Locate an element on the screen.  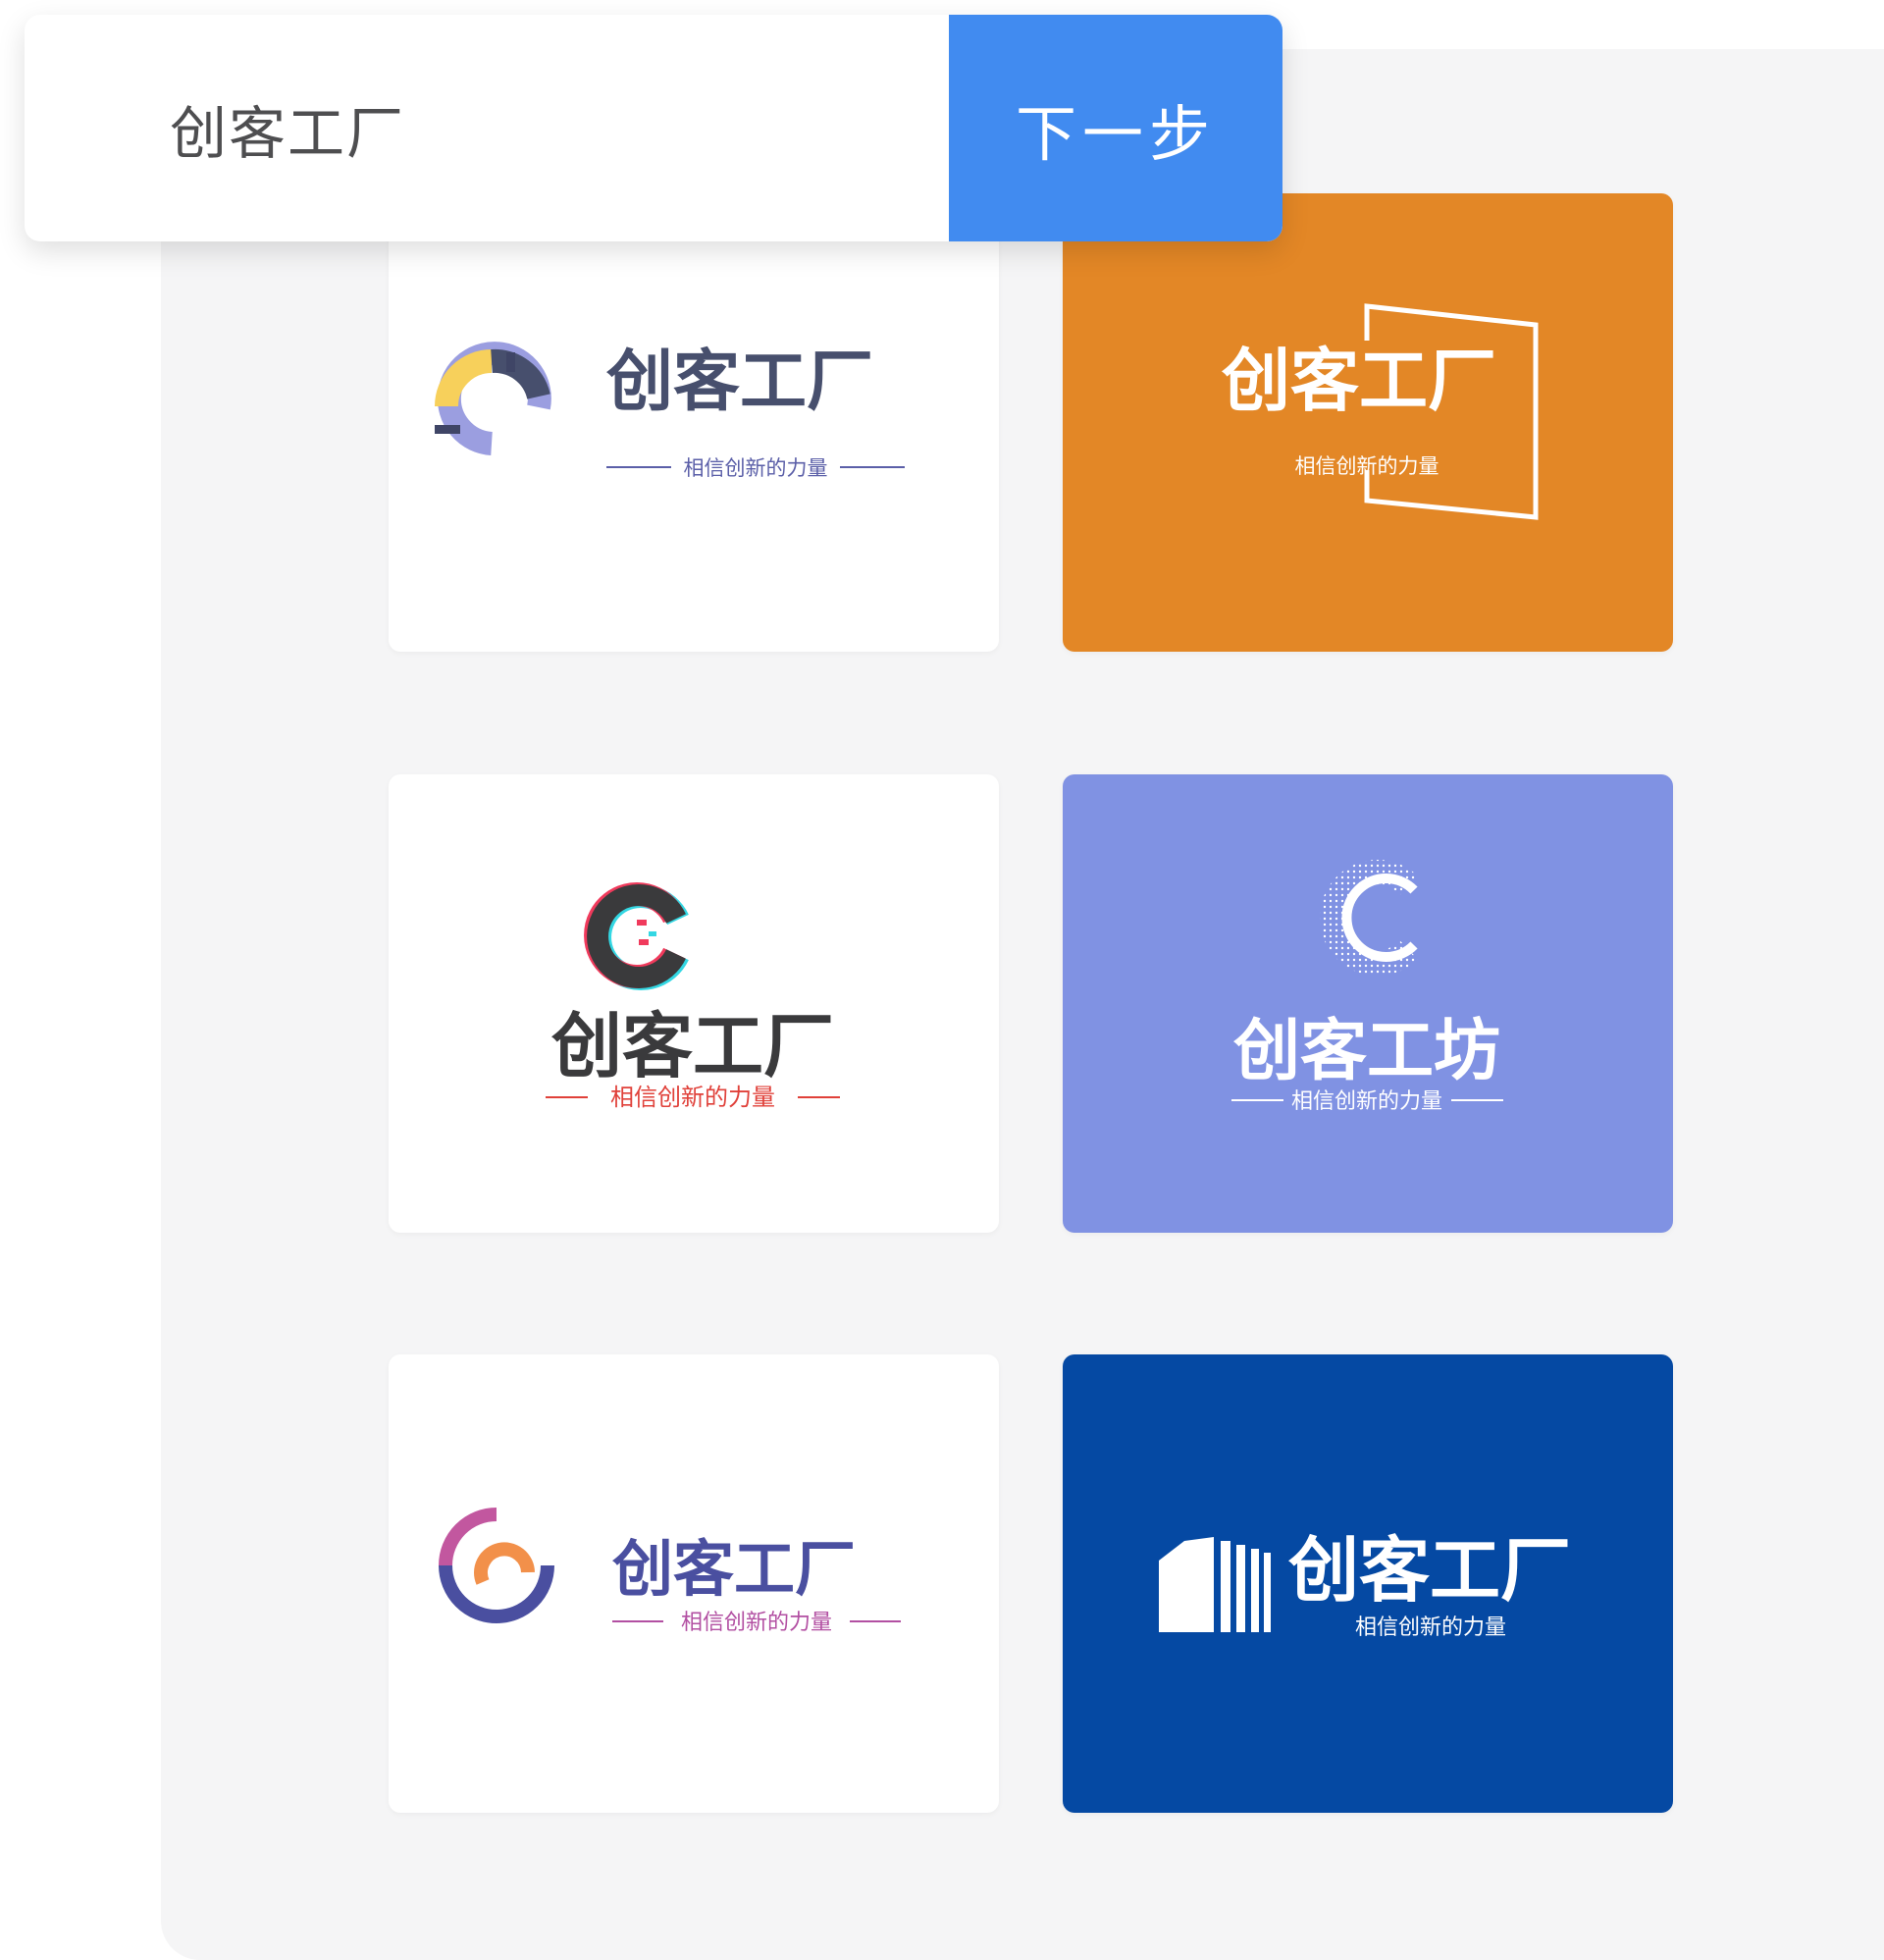
search-bar: 下一步 is located at coordinates (653, 128).